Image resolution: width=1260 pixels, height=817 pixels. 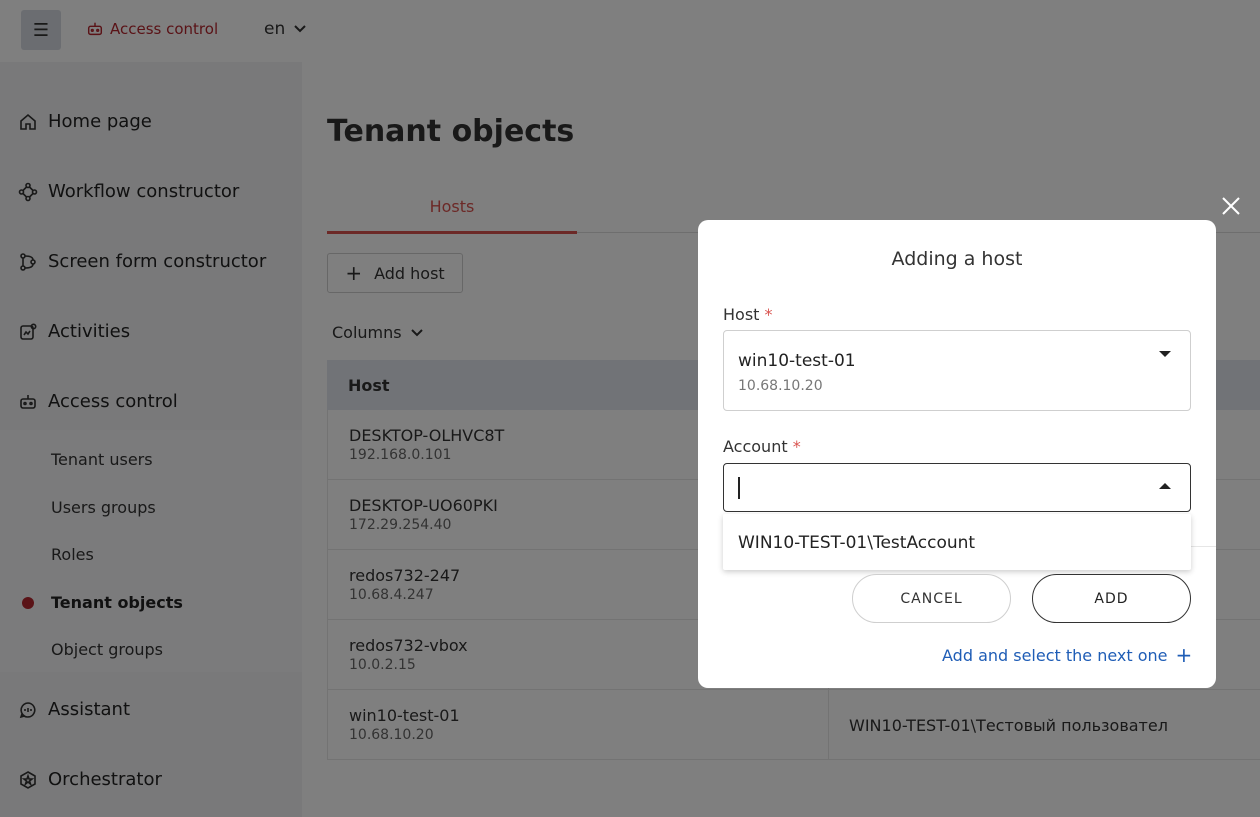 I want to click on account-label-text: Account, so click(x=755, y=446).